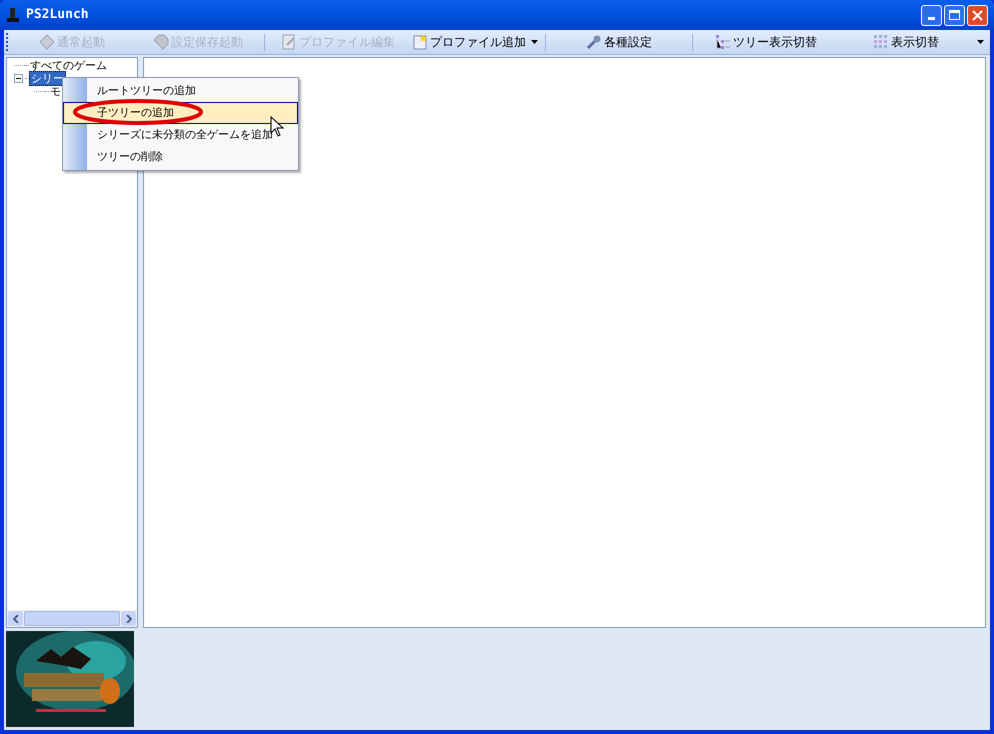 Image resolution: width=994 pixels, height=734 pixels. I want to click on close-icon, so click(977, 15).